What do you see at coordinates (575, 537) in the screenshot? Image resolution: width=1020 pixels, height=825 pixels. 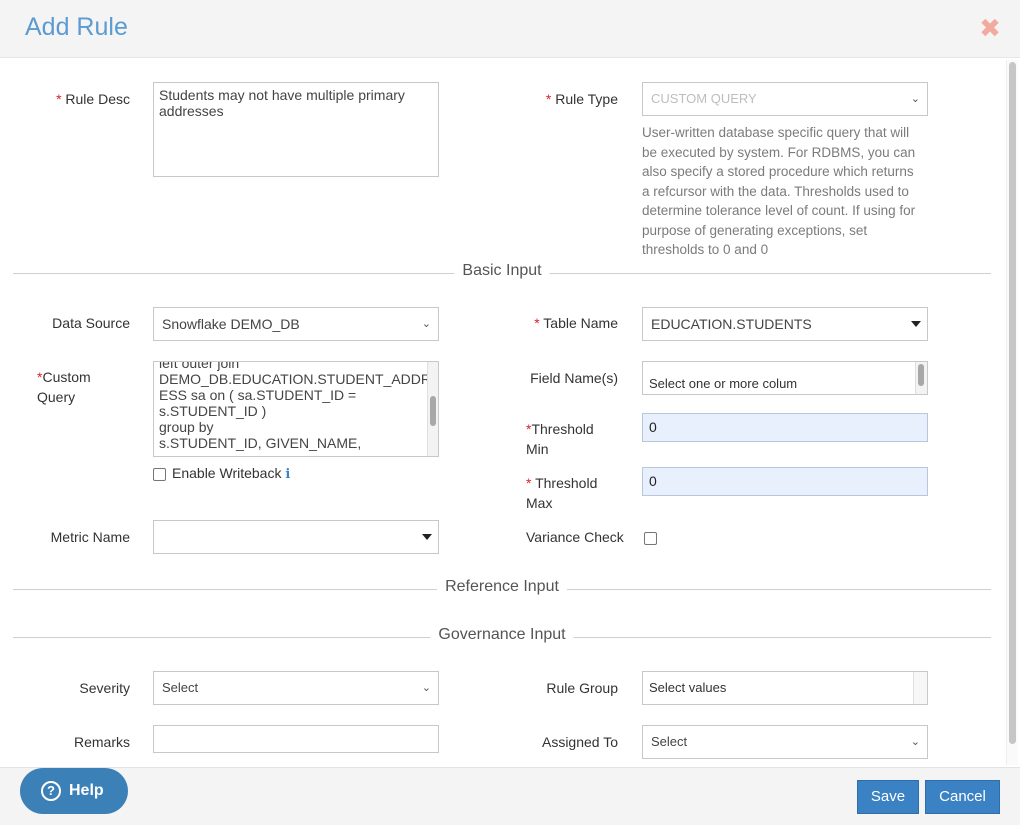 I see `variance-check-label: Variance Check` at bounding box center [575, 537].